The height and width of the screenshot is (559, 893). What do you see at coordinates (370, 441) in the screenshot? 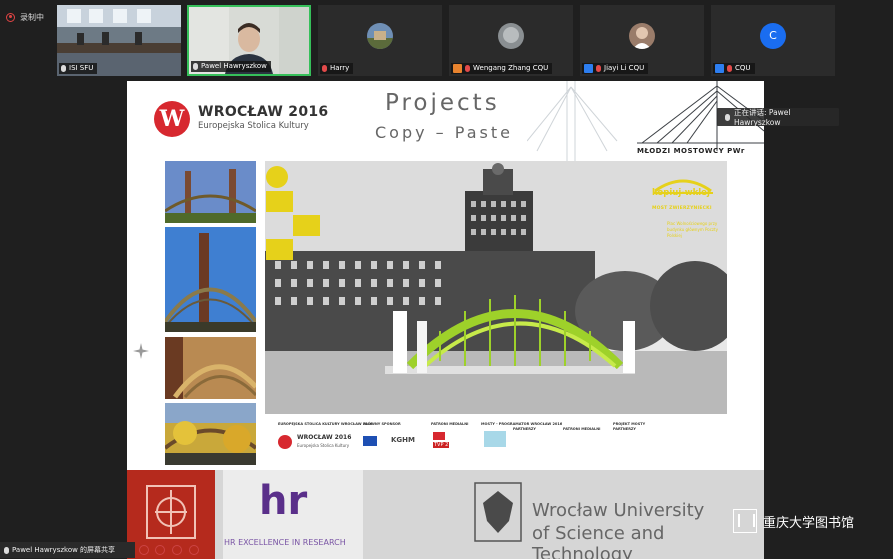
I see `eu-flag-icon` at bounding box center [370, 441].